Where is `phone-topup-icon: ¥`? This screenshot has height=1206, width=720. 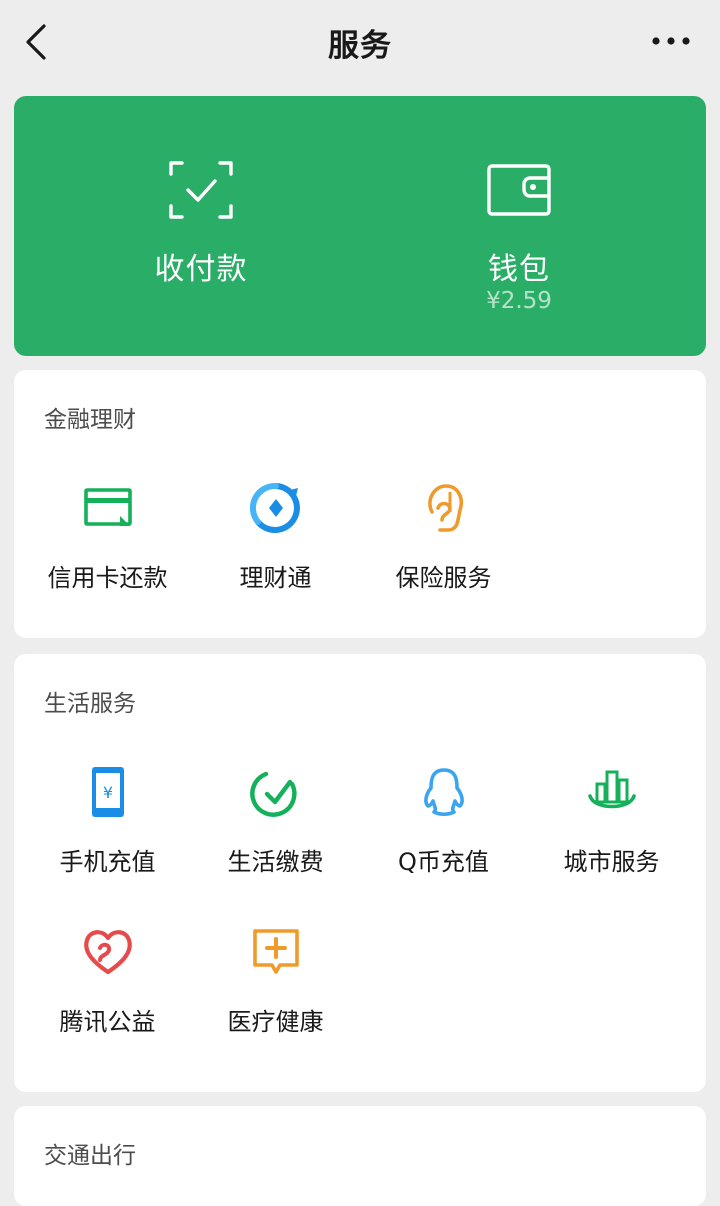
phone-topup-icon: ¥ is located at coordinates (107, 792).